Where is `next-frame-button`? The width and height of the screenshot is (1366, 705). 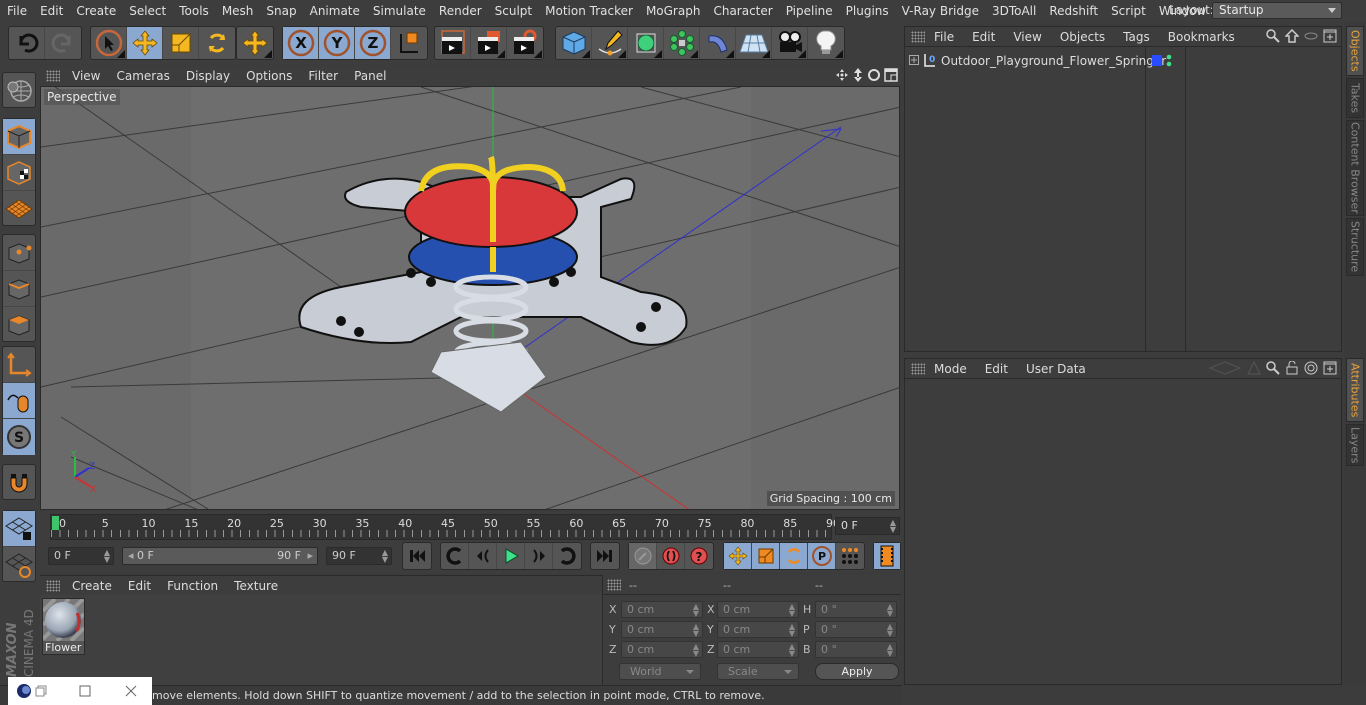 next-frame-button is located at coordinates (539, 556).